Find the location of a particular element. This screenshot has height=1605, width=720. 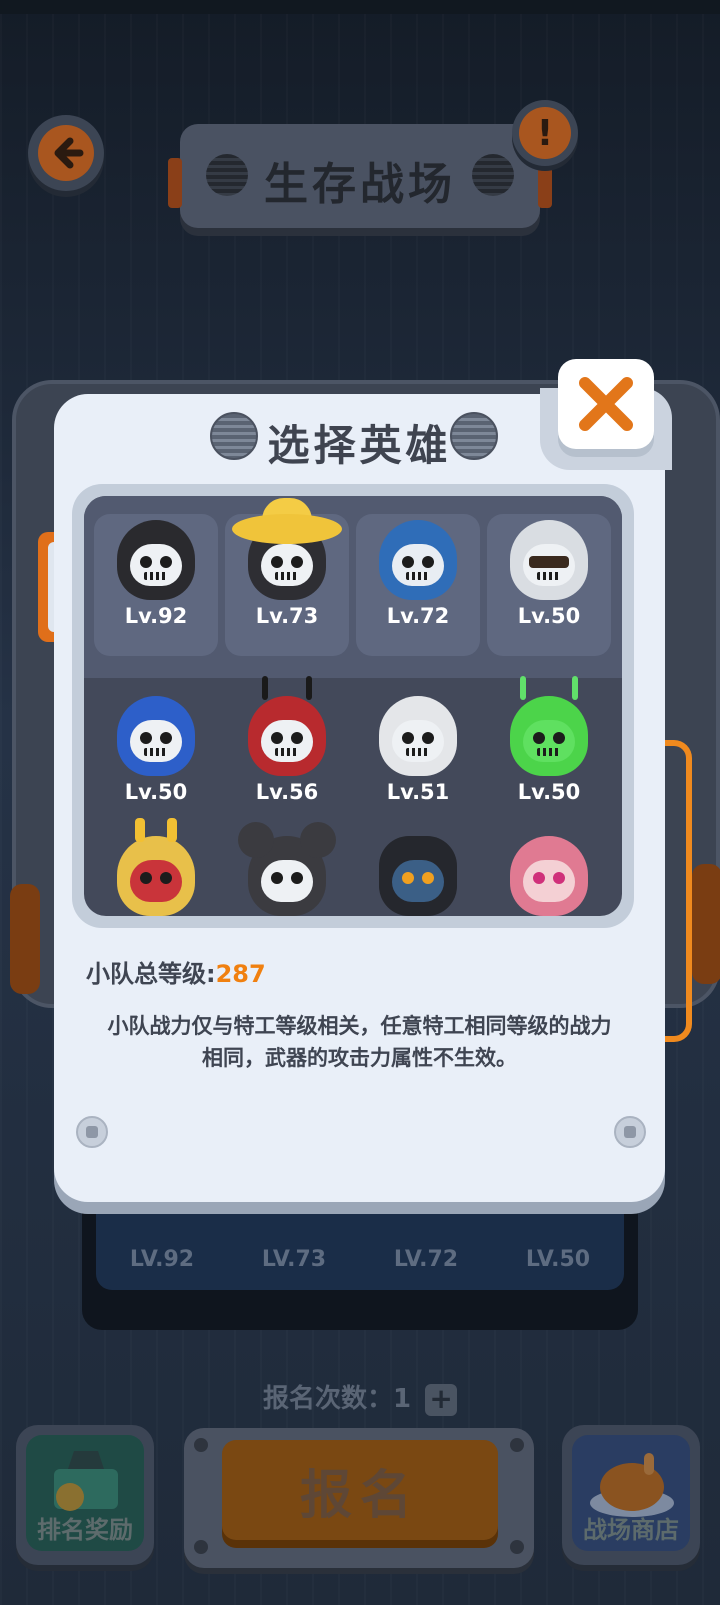

signup-frame: 报名 is located at coordinates (359, 1498).